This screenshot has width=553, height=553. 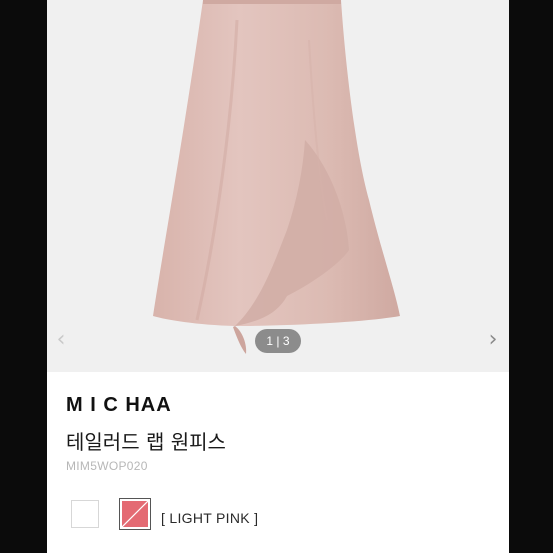 What do you see at coordinates (278, 341) in the screenshot?
I see `image-counter: 1 | 3` at bounding box center [278, 341].